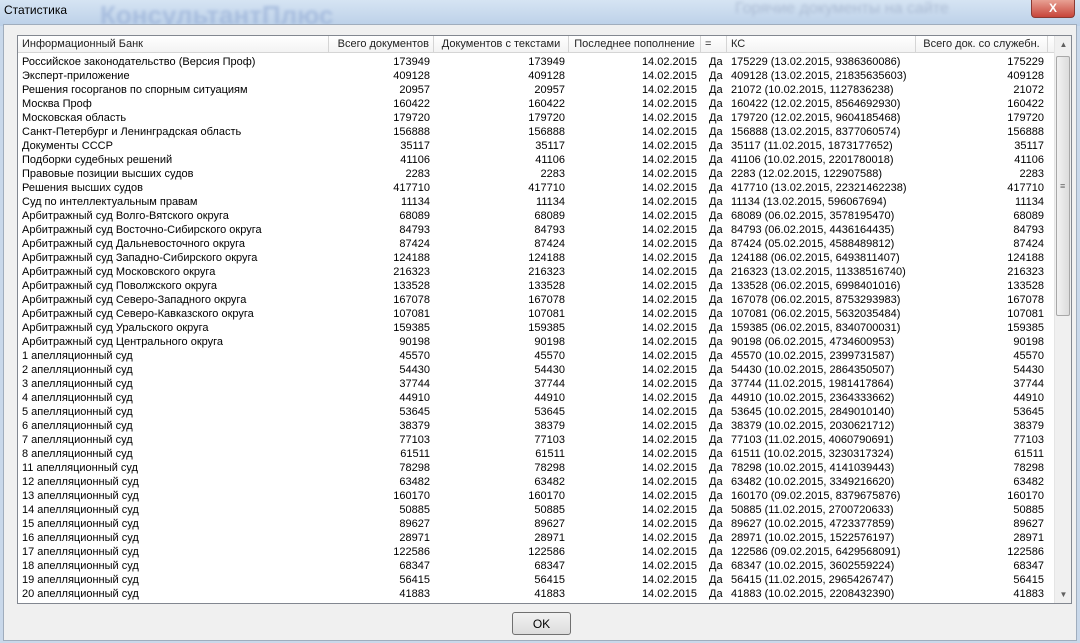 This screenshot has height=643, width=1080. What do you see at coordinates (1062, 319) in the screenshot?
I see `vertical-scrollbar: ▲ ≡ ▼` at bounding box center [1062, 319].